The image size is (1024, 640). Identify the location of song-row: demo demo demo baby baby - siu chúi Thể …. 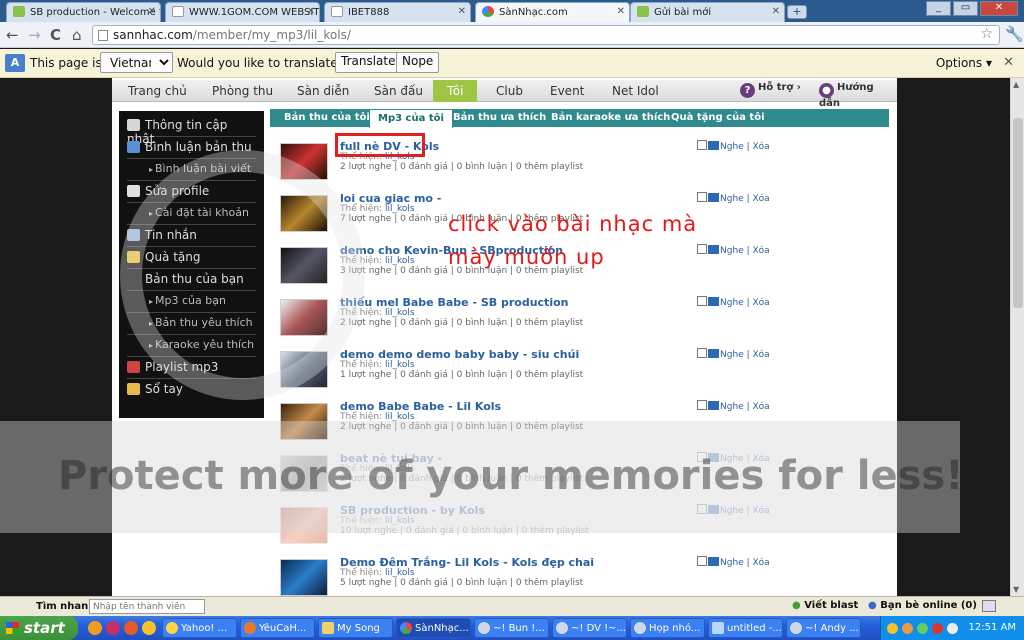
(560, 373).